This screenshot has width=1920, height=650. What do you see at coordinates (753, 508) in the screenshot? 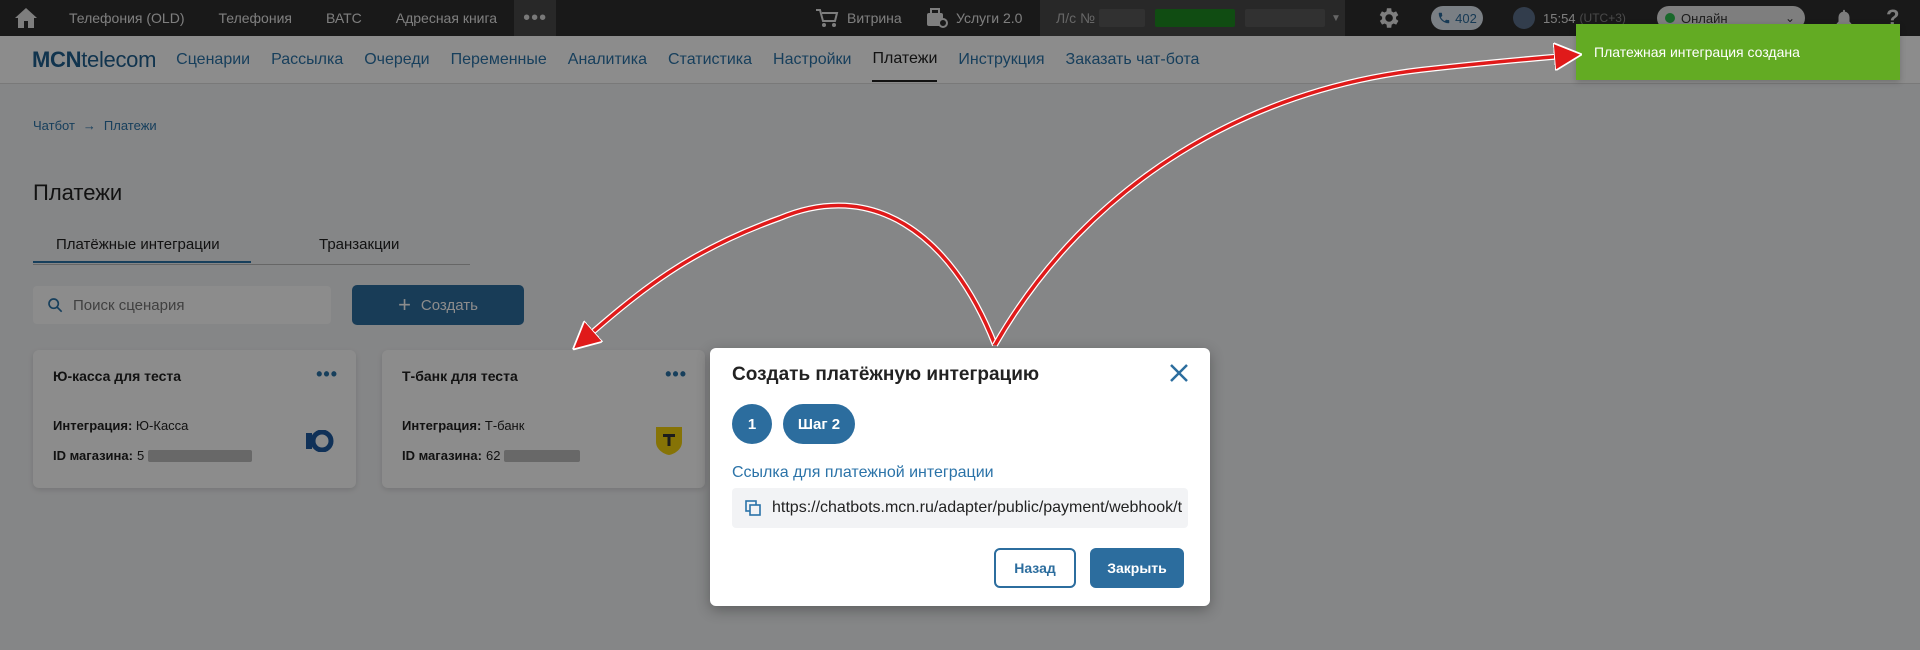
I see `copy-icon` at bounding box center [753, 508].